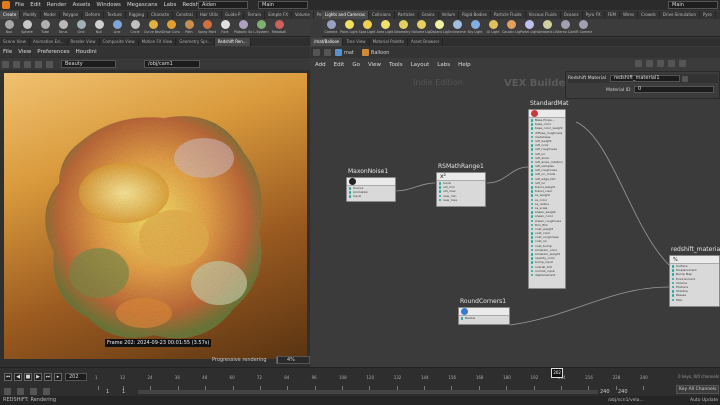 The width and height of the screenshot is (720, 405). What do you see at coordinates (543, 15) in the screenshot?
I see `shelf-tab-viscous-fluids: Viscous Fluids` at bounding box center [543, 15].